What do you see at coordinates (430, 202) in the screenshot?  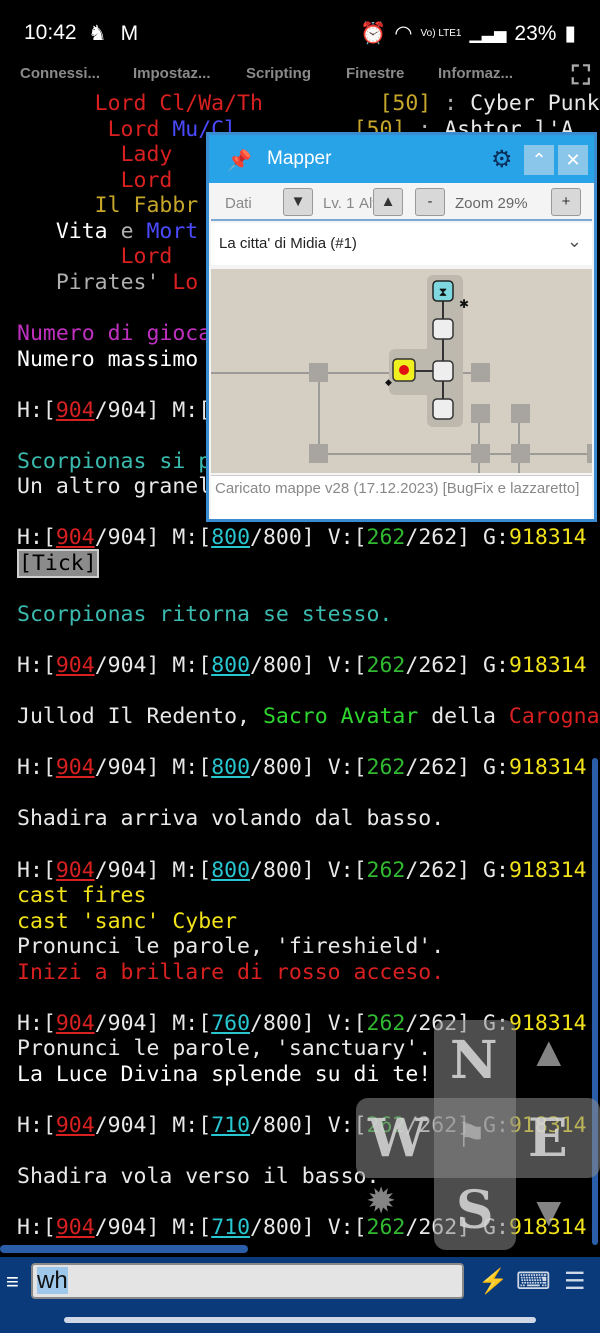 I see `zoom-out-button: -` at bounding box center [430, 202].